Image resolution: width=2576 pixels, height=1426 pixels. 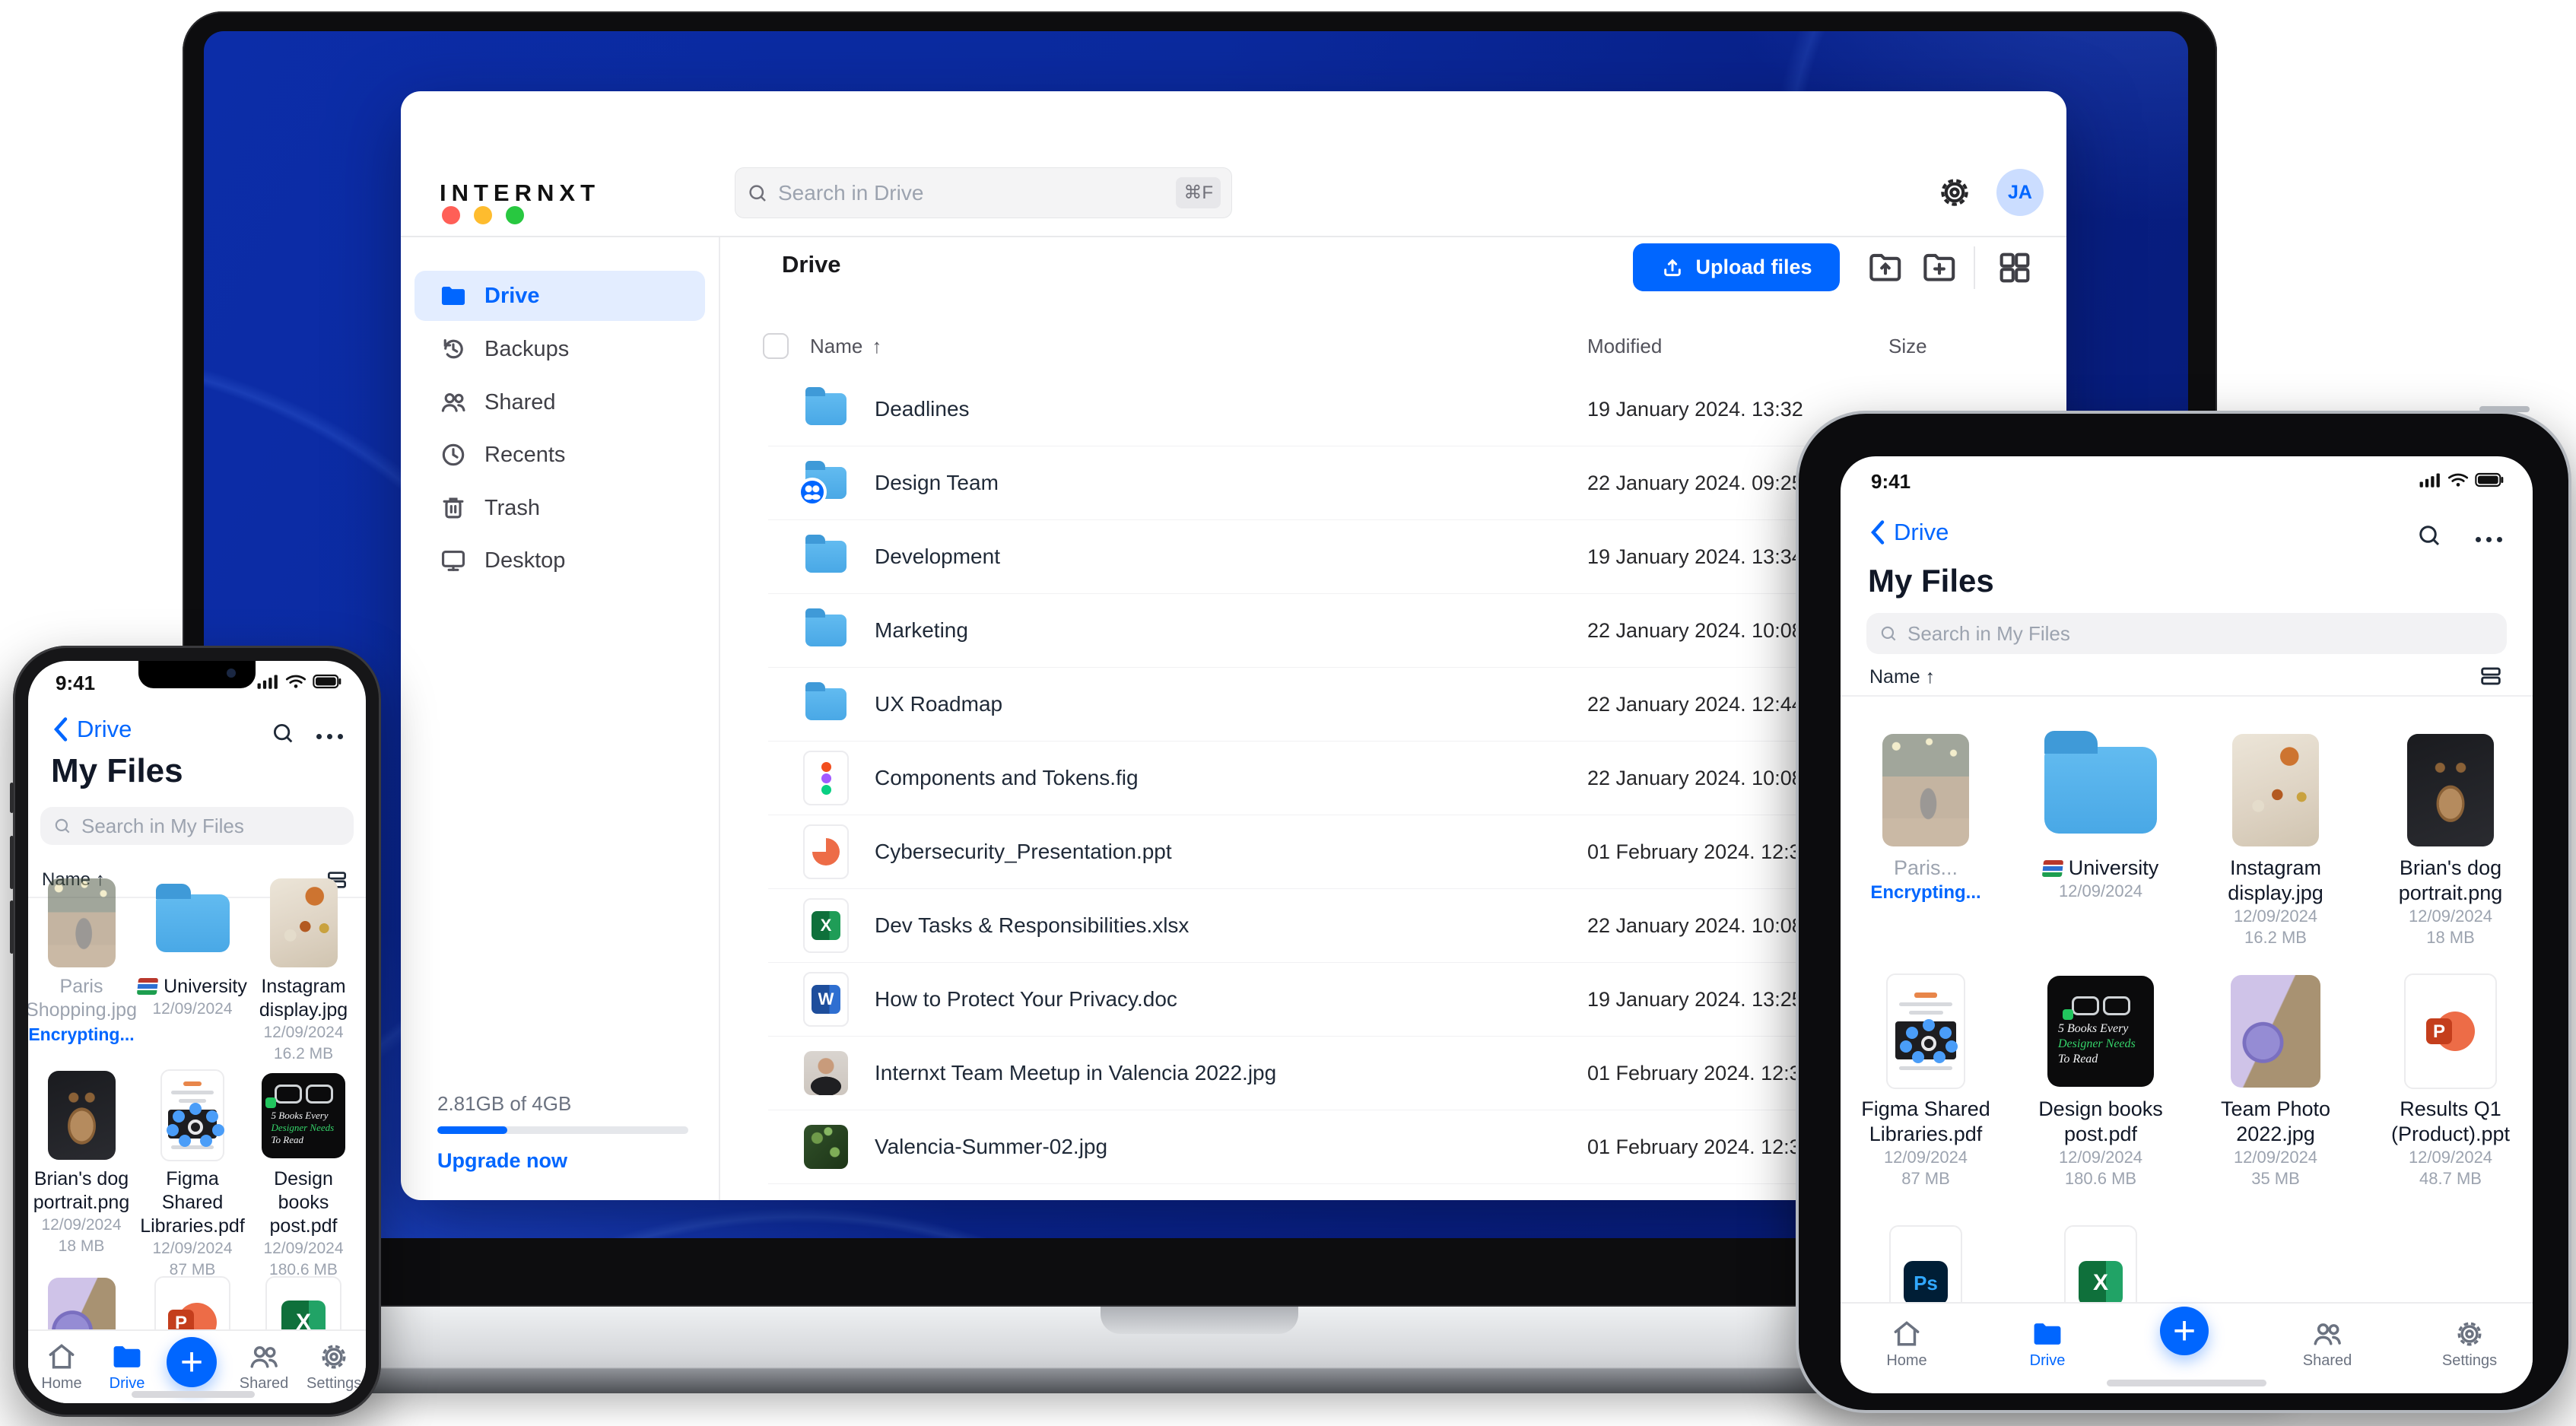 What do you see at coordinates (776, 346) in the screenshot?
I see `select-all-checkbox` at bounding box center [776, 346].